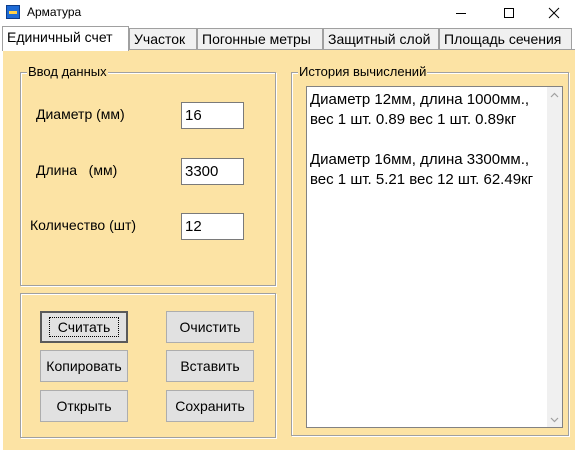  What do you see at coordinates (212, 115) in the screenshot?
I see `diameter-field: 16` at bounding box center [212, 115].